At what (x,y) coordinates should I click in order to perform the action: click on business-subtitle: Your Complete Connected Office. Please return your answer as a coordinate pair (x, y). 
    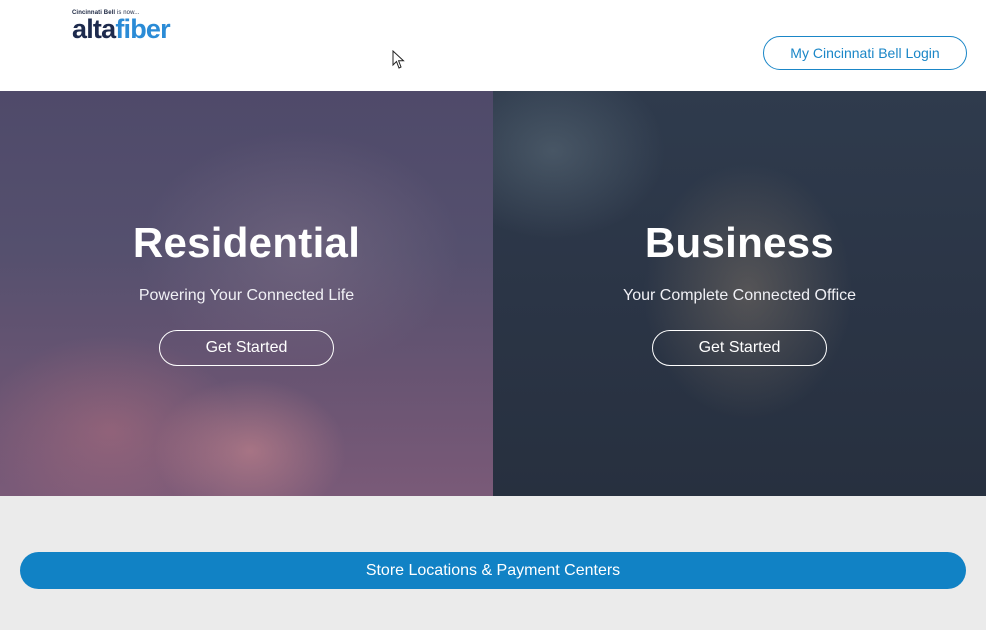
    Looking at the image, I should click on (739, 295).